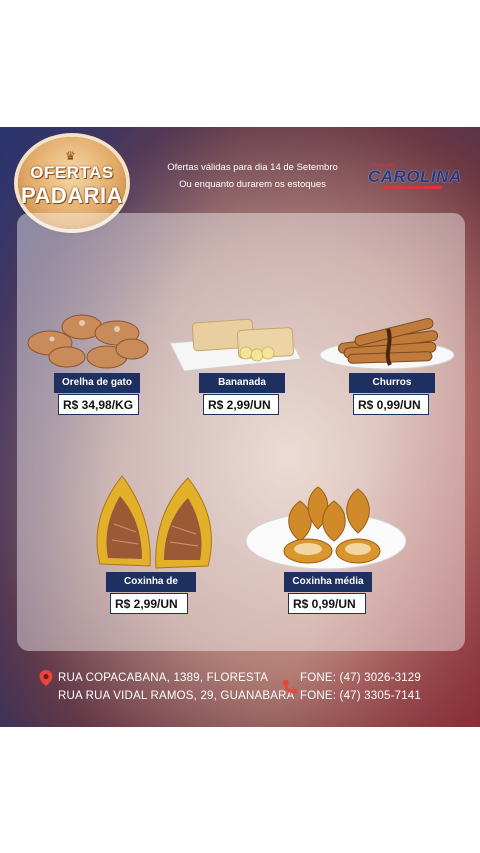 The image size is (480, 853). Describe the element at coordinates (72, 195) in the screenshot. I see `badge-line2: PADARIA` at that location.